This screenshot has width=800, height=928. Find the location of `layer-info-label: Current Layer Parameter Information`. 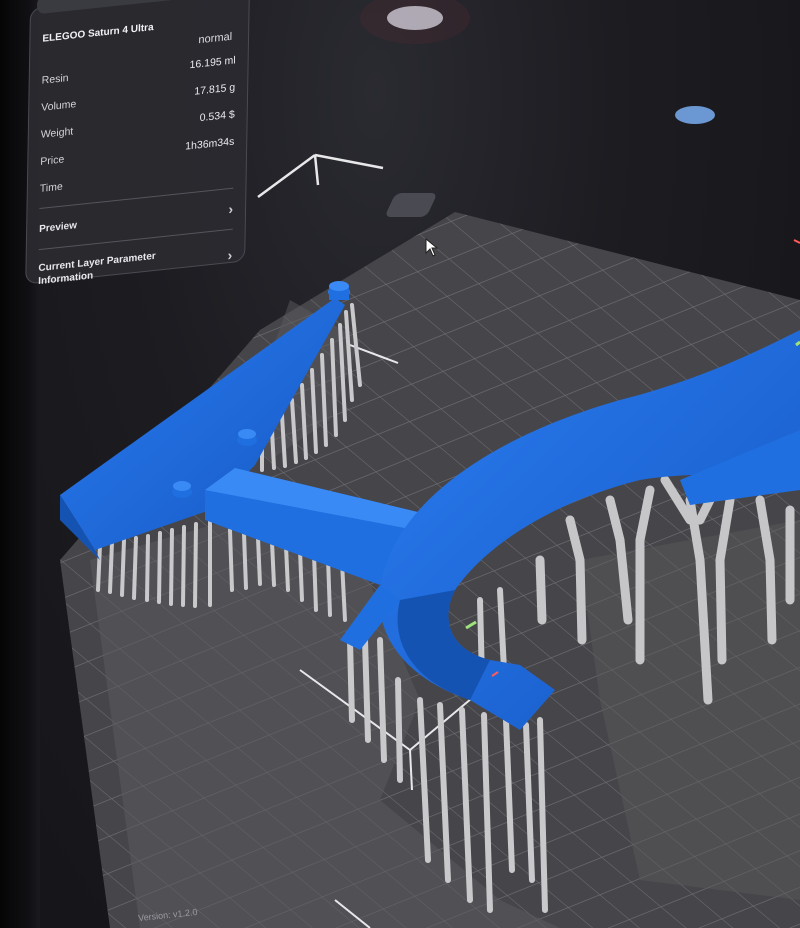

layer-info-label: Current Layer Parameter Information is located at coordinates (97, 269).